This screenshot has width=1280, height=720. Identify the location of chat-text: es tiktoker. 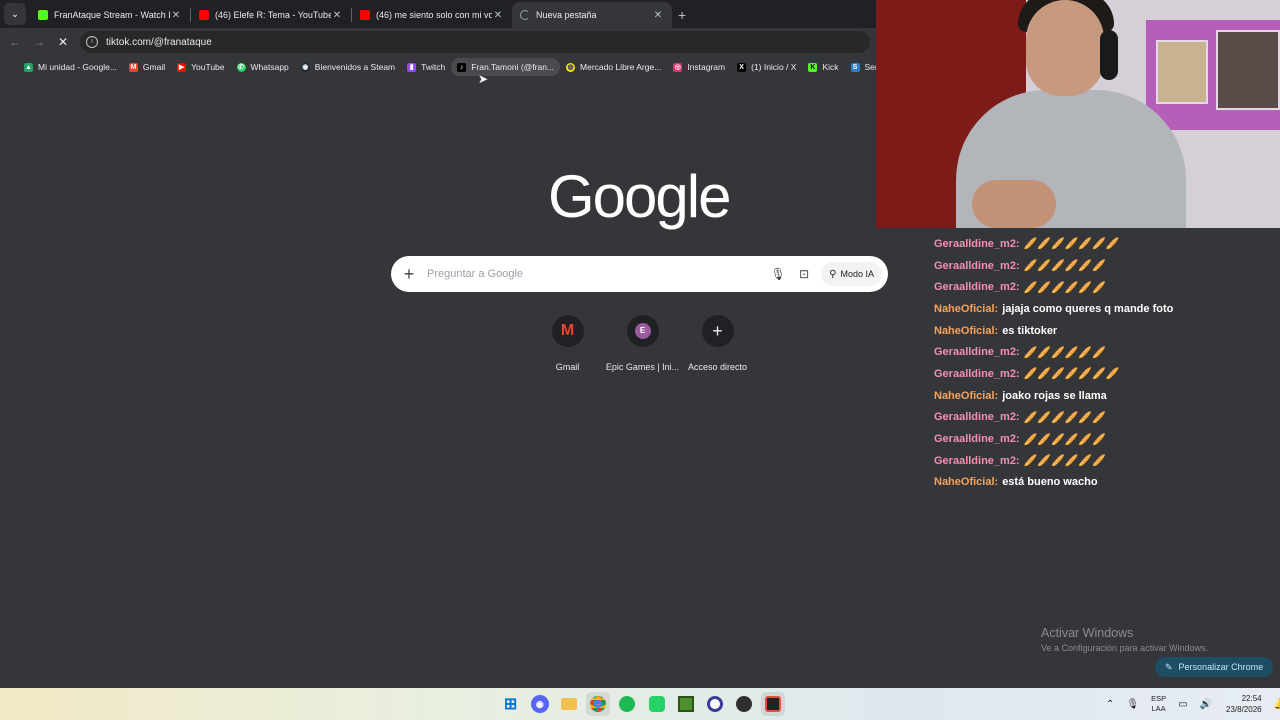
(1030, 330).